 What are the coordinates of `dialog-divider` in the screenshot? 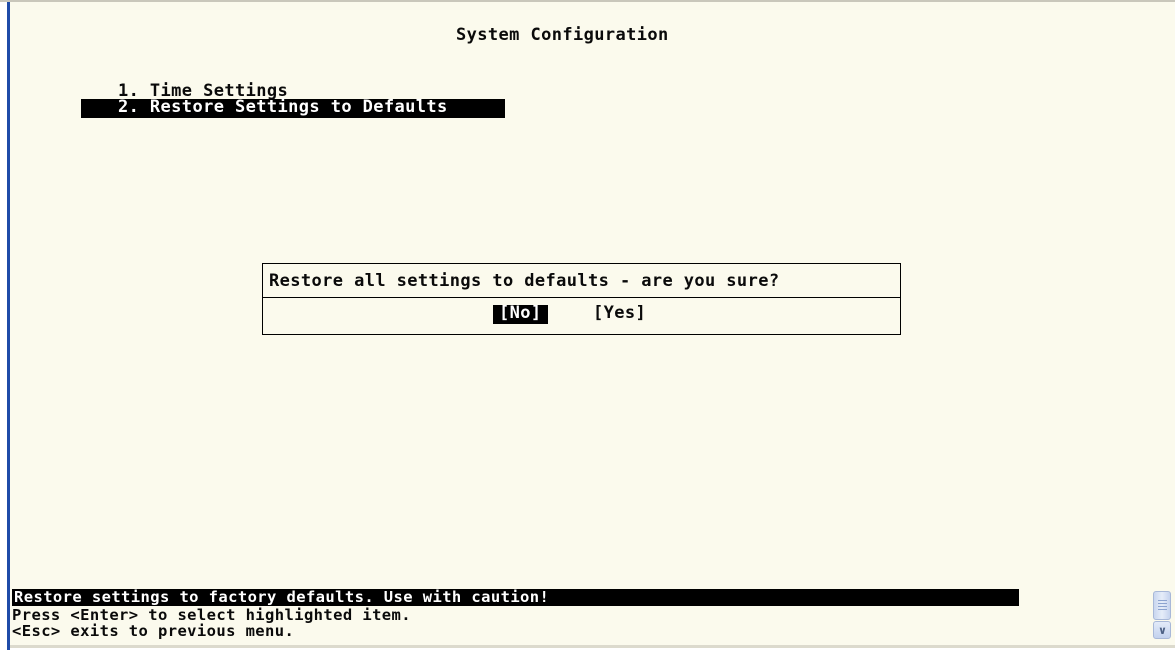 It's located at (581, 297).